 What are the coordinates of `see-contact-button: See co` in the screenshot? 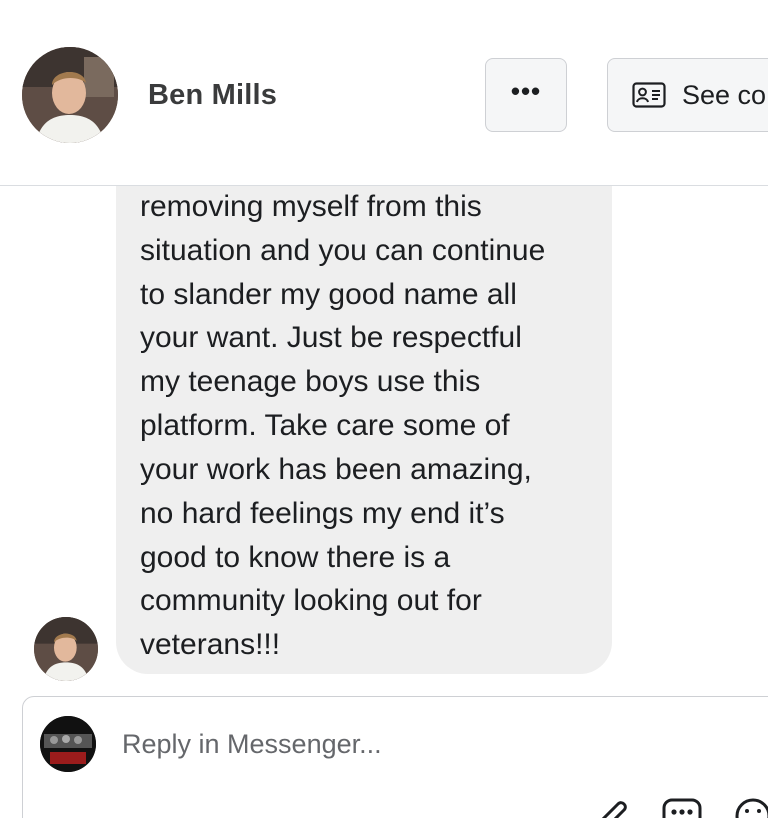 It's located at (687, 95).